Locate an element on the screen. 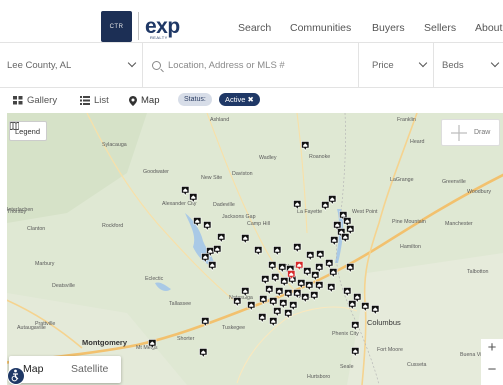 This screenshot has width=503, height=385. zoom-in-button: + is located at coordinates (492, 347).